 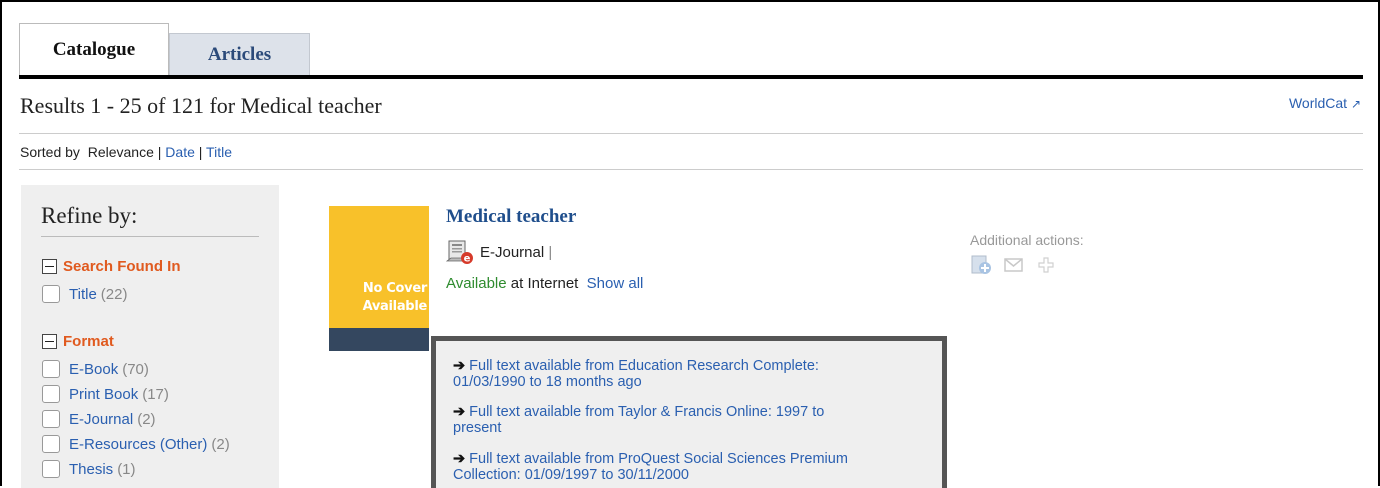 What do you see at coordinates (180, 152) in the screenshot?
I see `sort-by-date-link: Date` at bounding box center [180, 152].